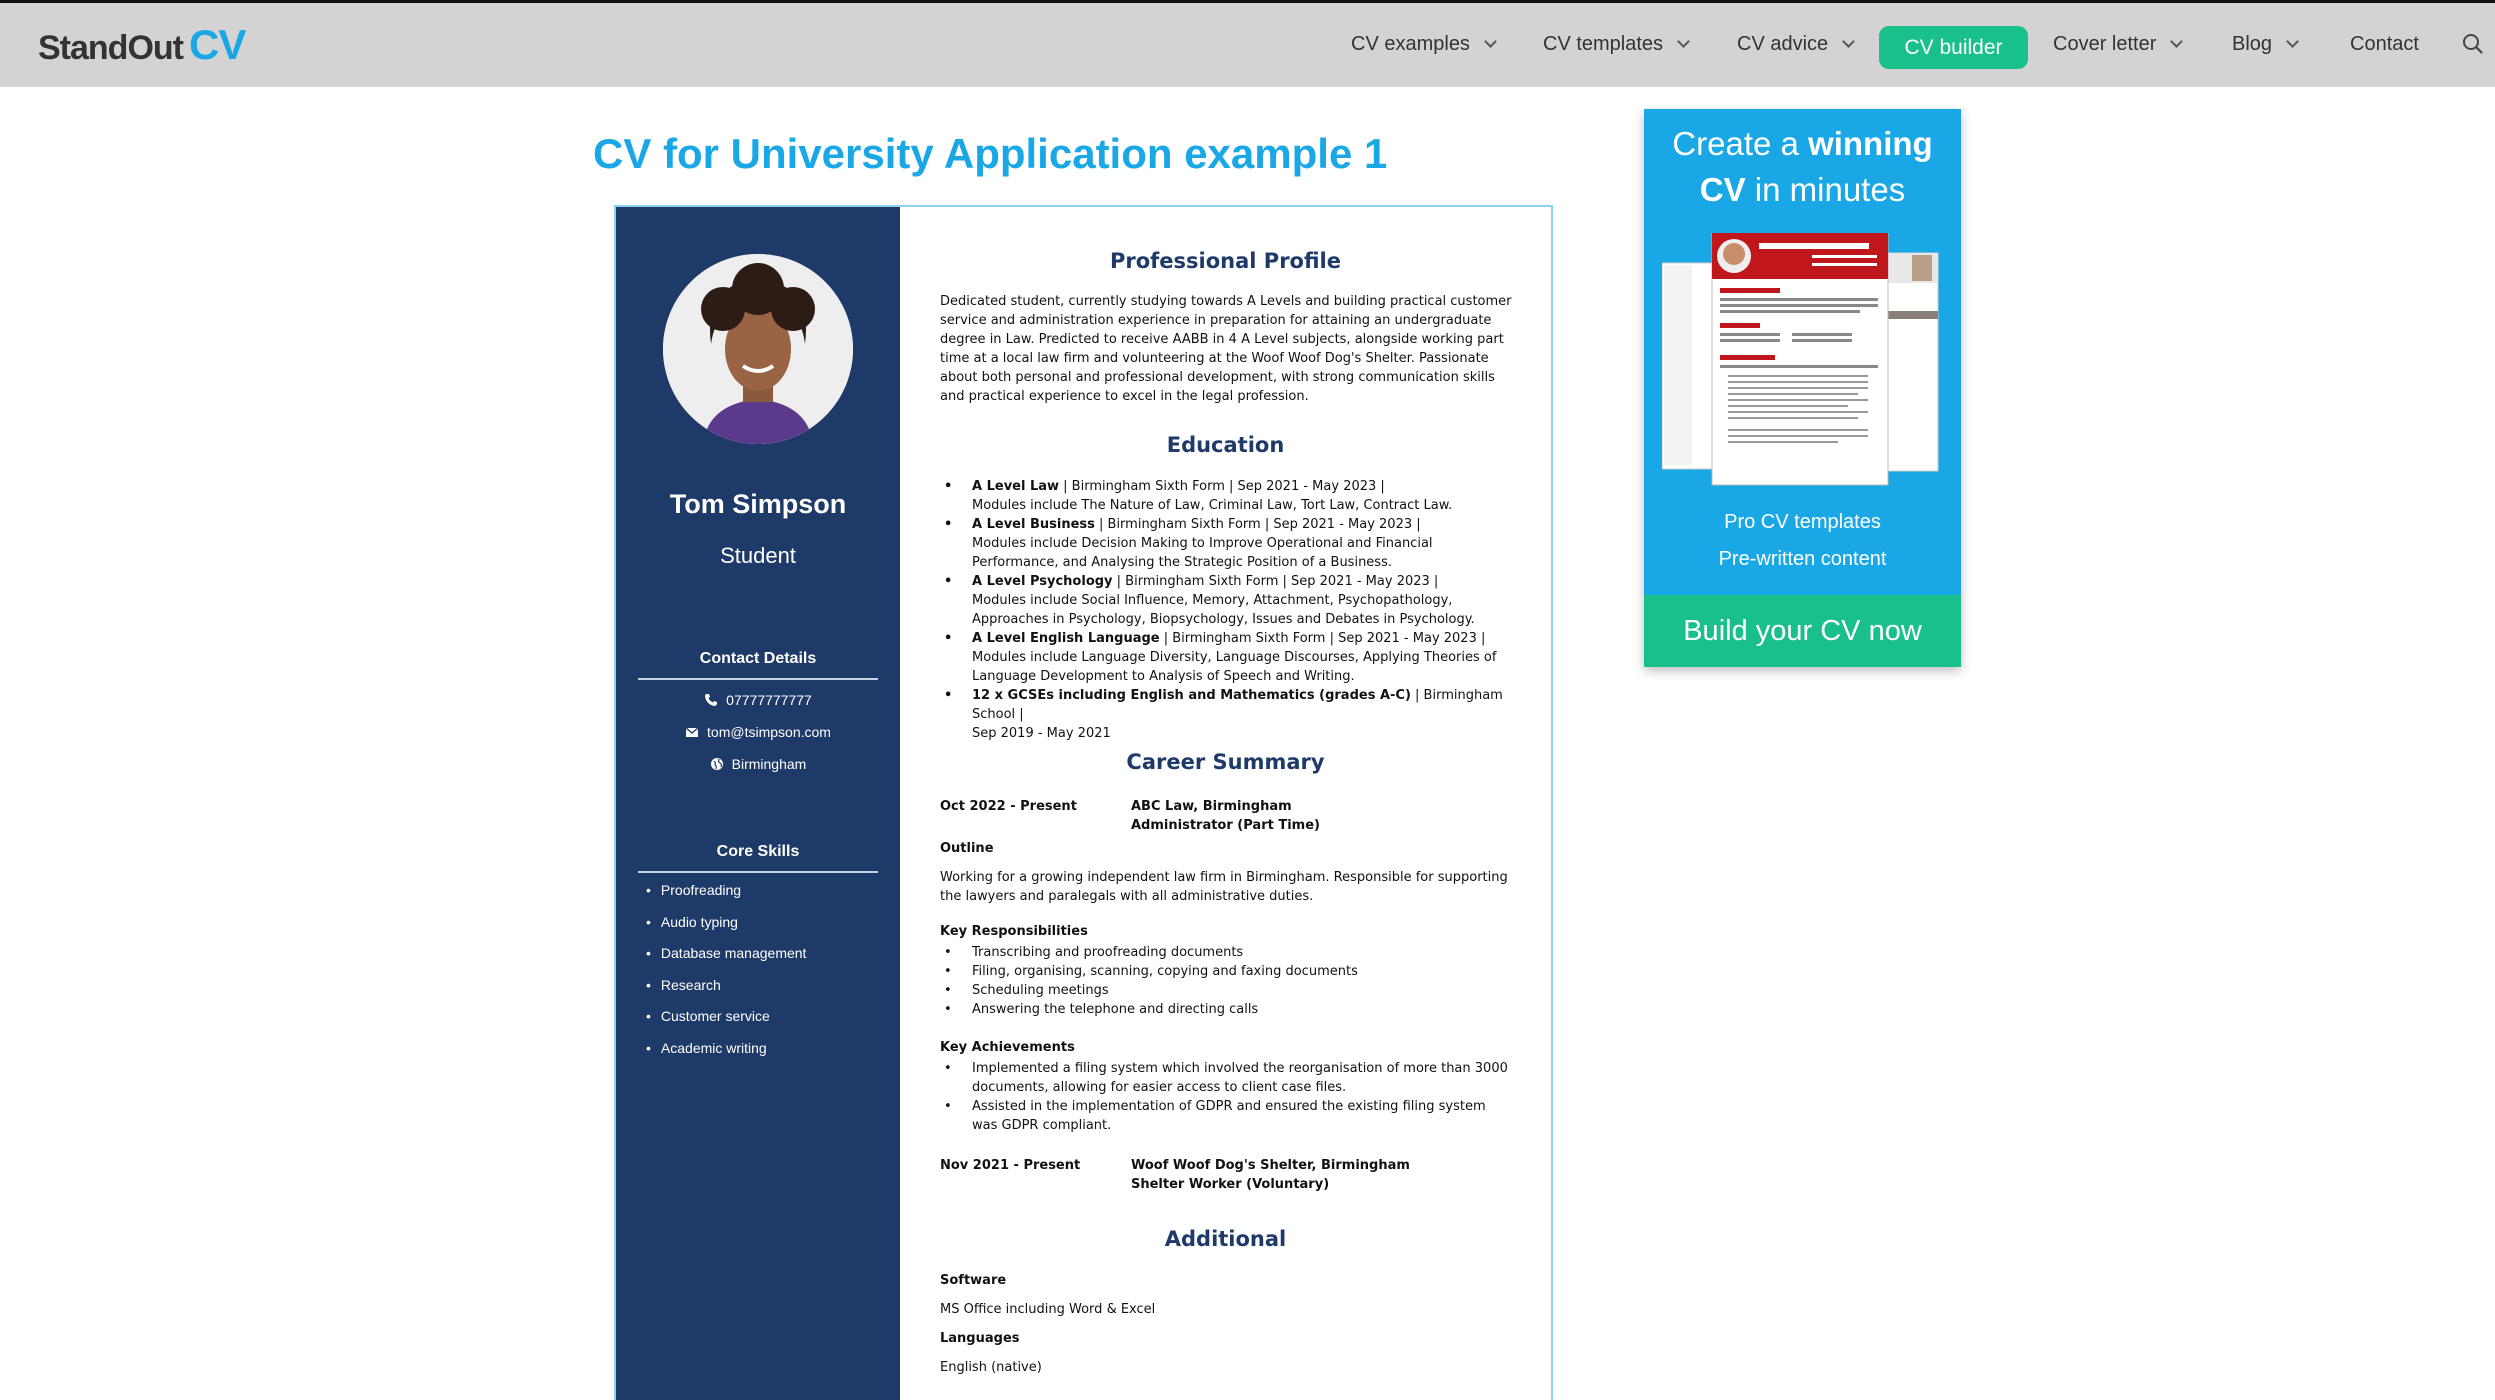  What do you see at coordinates (1225, 825) in the screenshot?
I see `job-title: Administrator (Part Time)` at bounding box center [1225, 825].